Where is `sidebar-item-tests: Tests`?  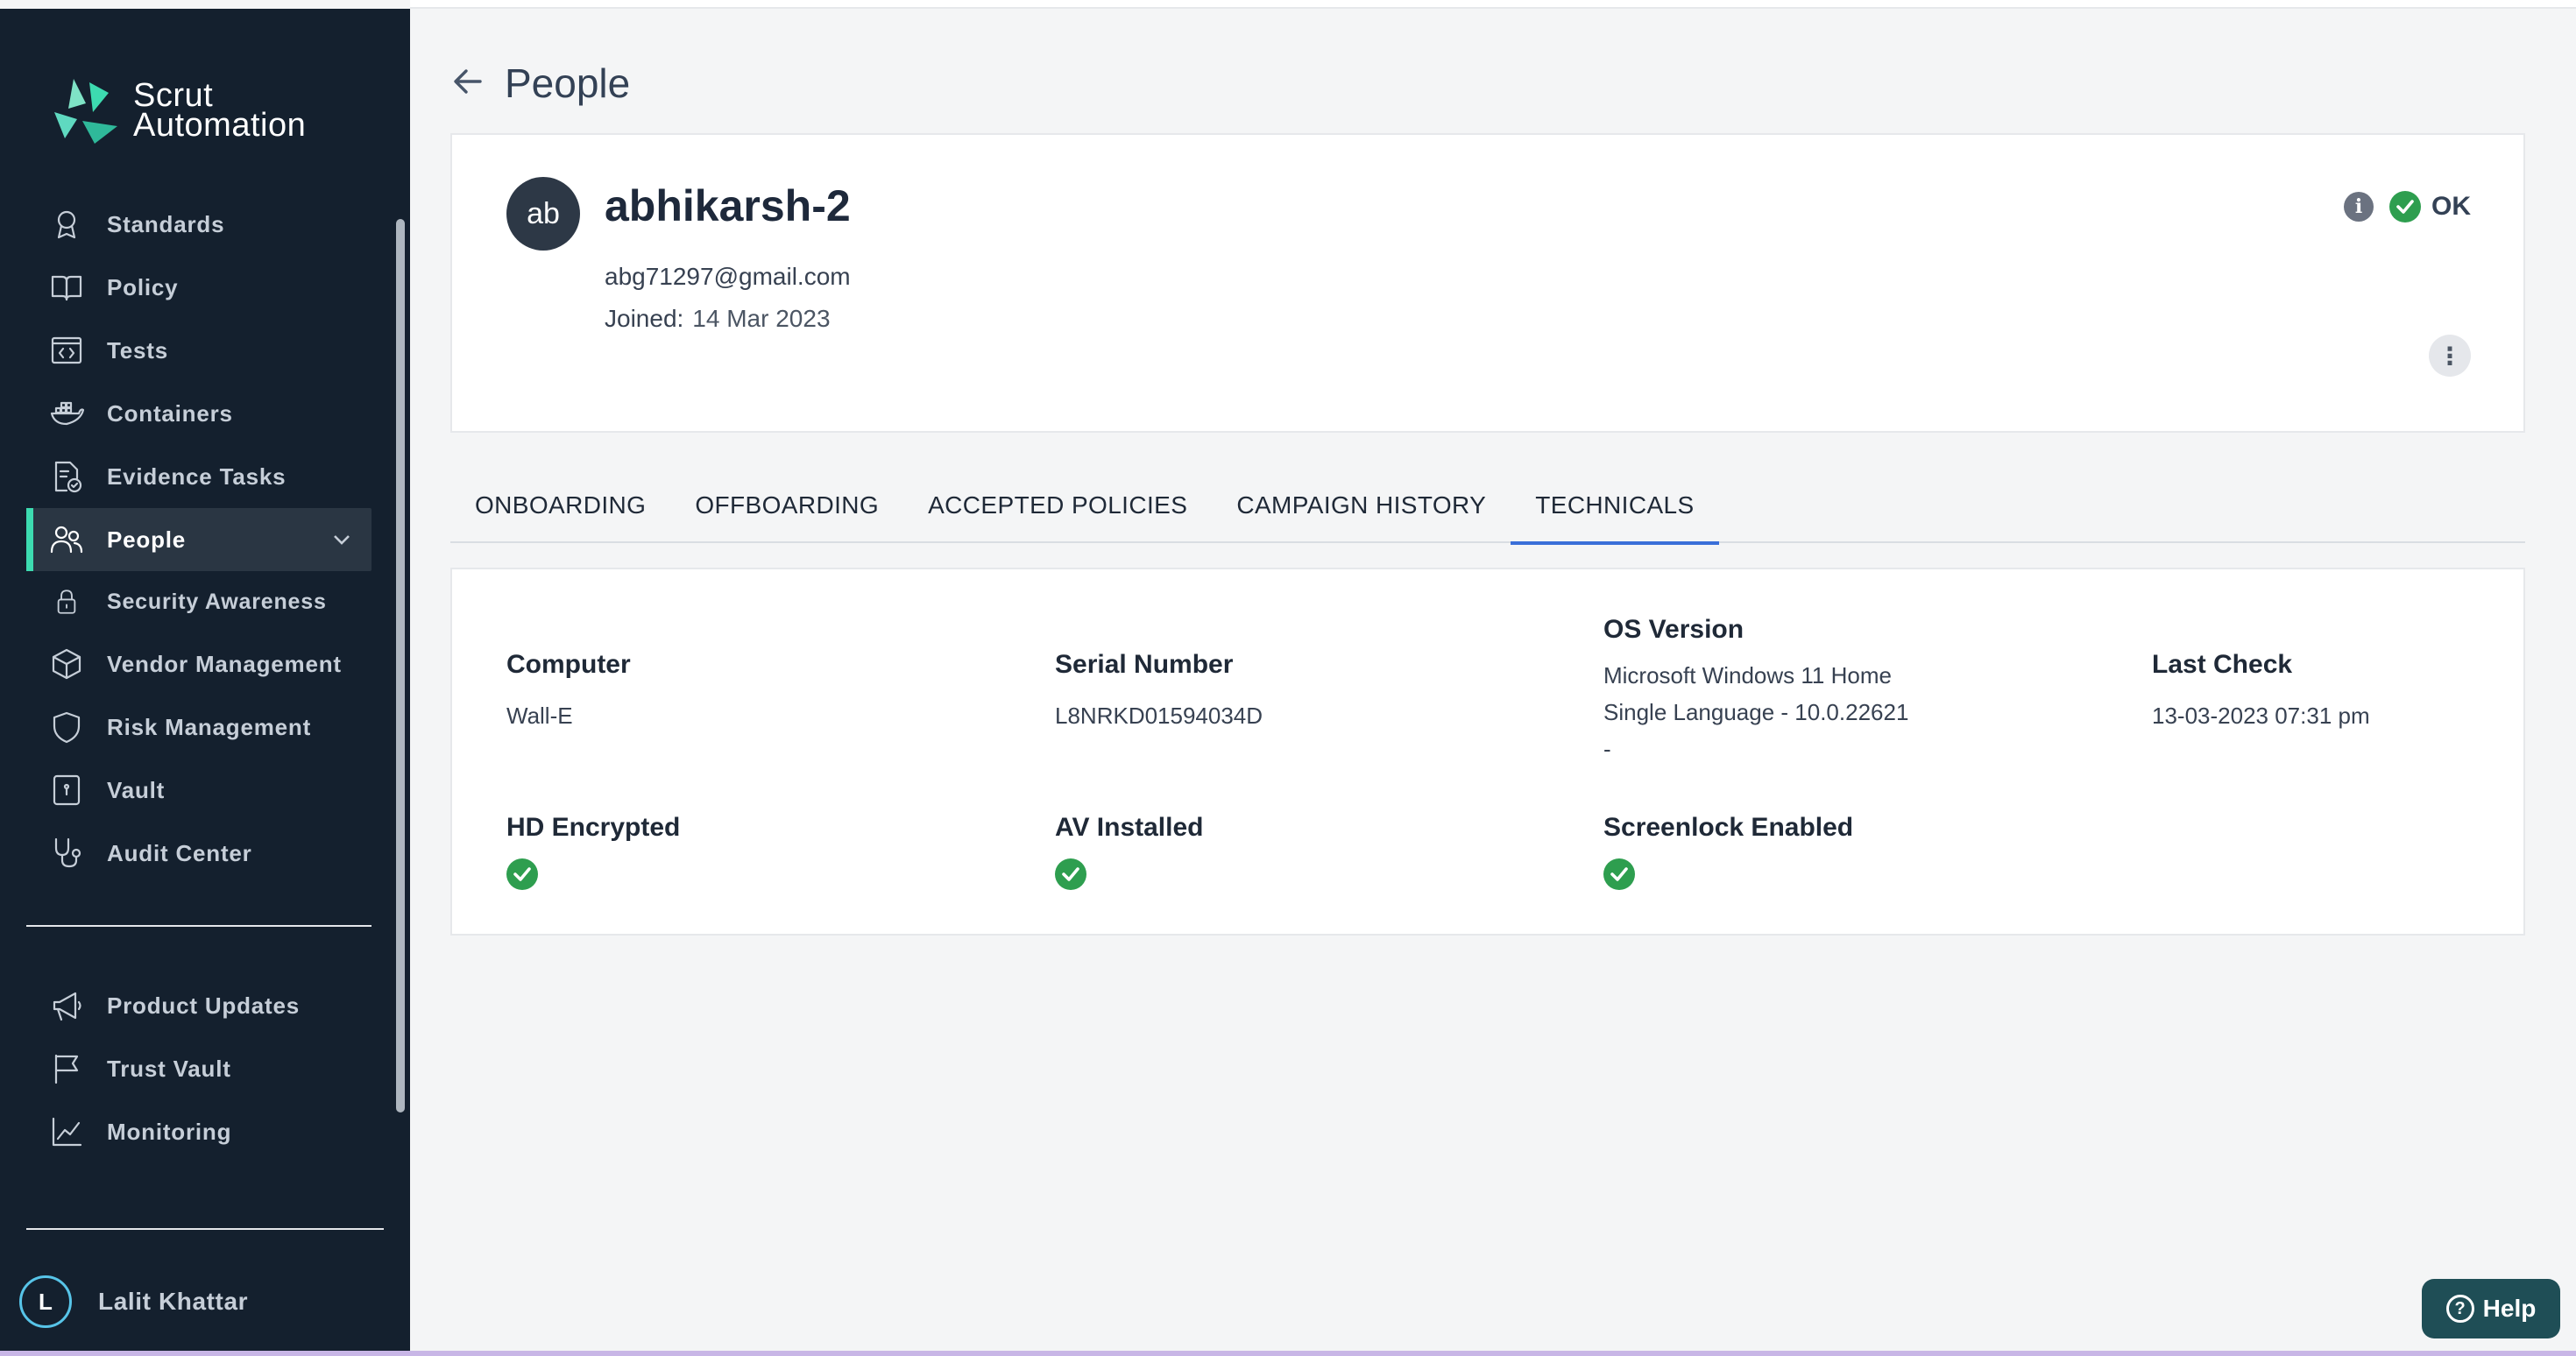
sidebar-item-tests: Tests is located at coordinates (199, 350).